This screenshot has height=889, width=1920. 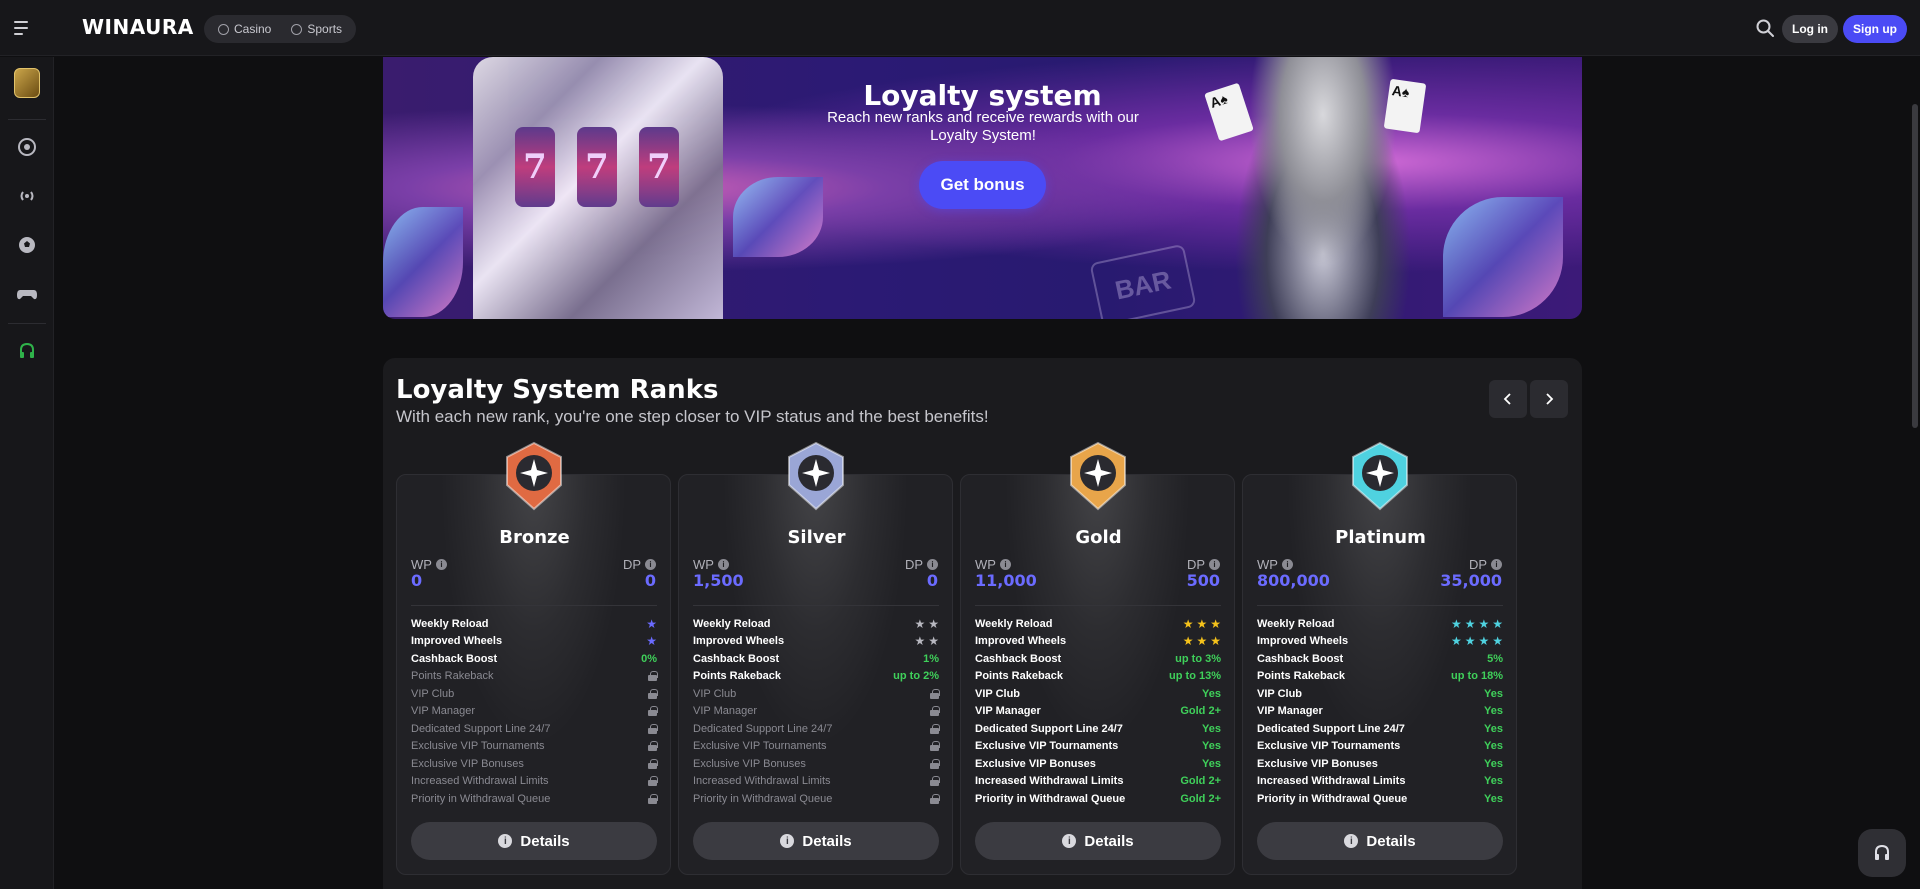 I want to click on ranks-title: Loyalty System Ranks, so click(x=557, y=390).